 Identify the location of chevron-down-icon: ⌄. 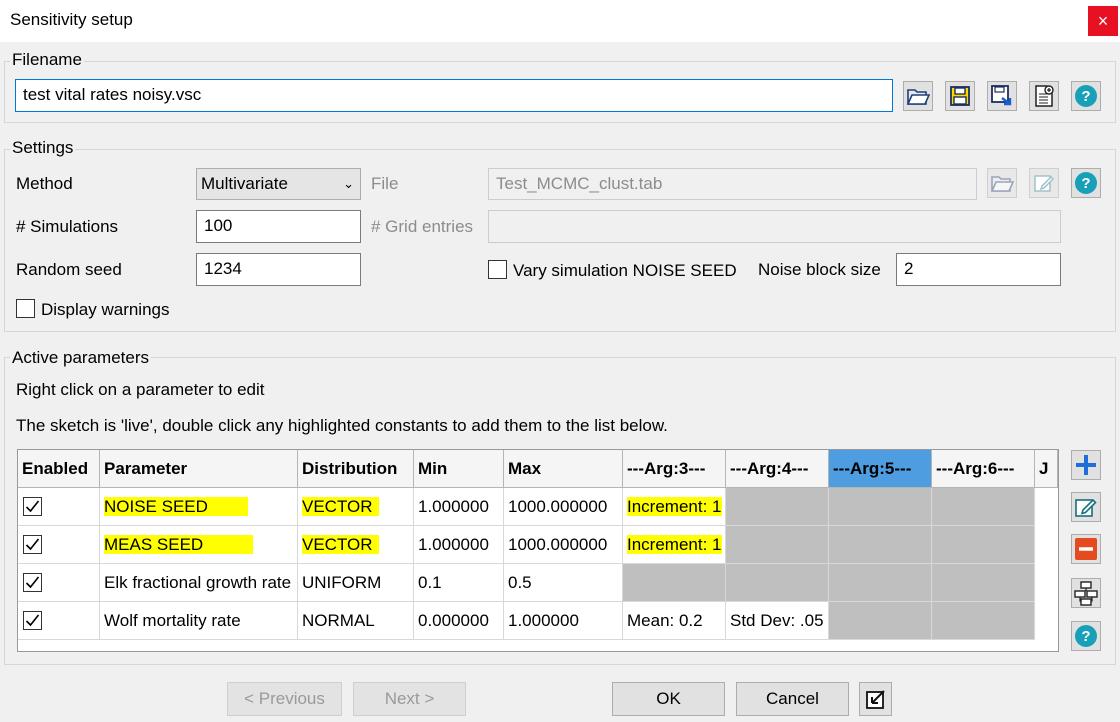
(348, 183).